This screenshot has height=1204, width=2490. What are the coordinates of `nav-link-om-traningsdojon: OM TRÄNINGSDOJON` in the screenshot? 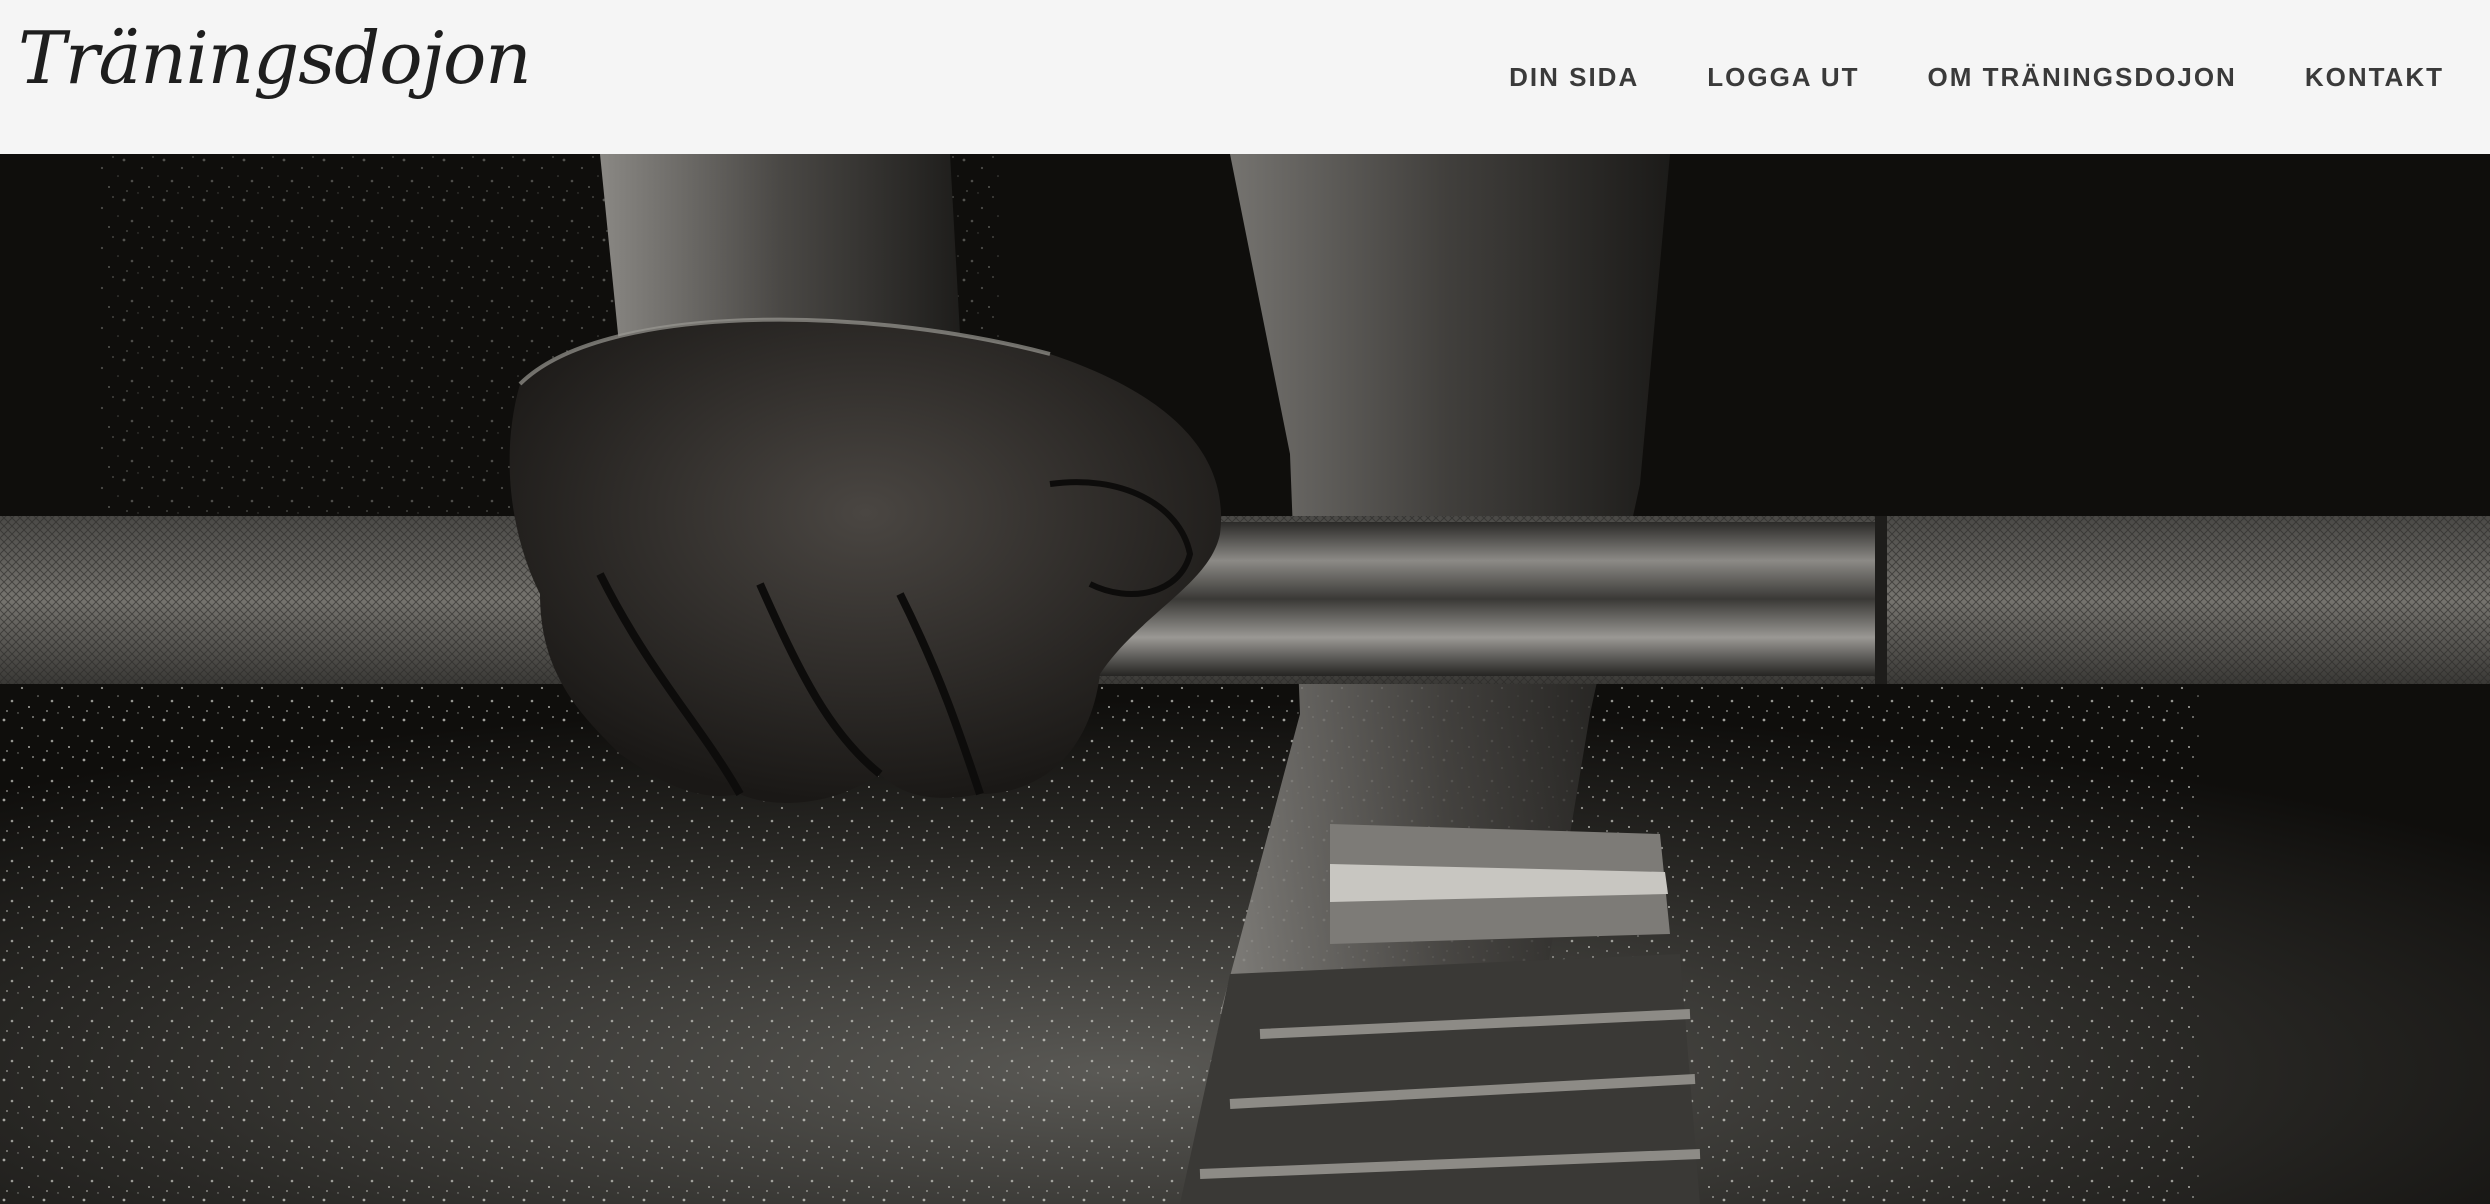 It's located at (2081, 77).